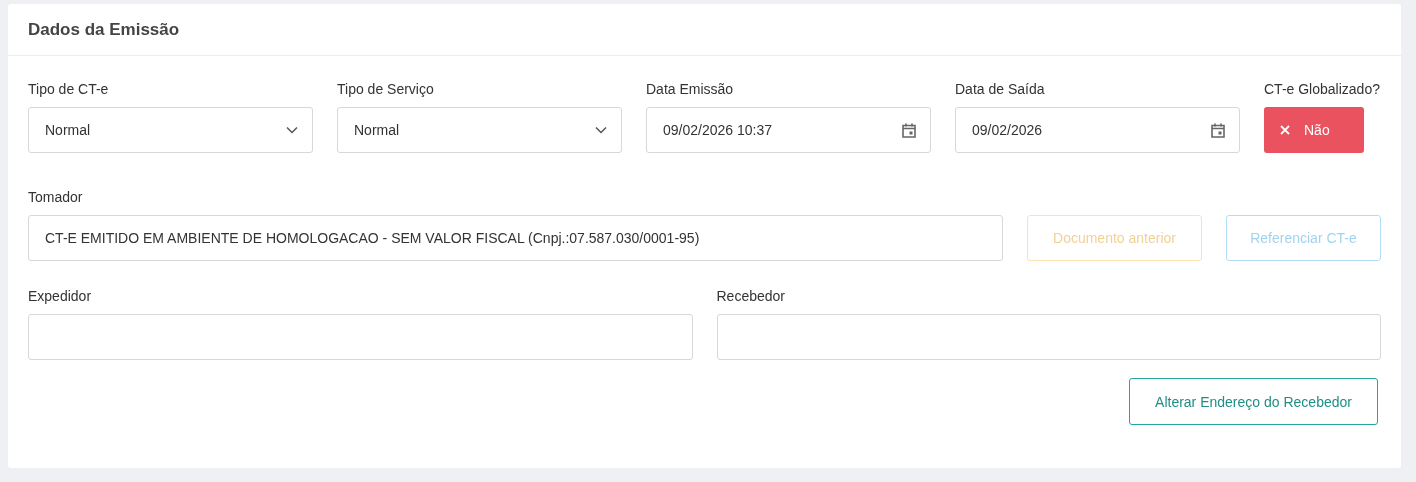 The width and height of the screenshot is (1416, 482). Describe the element at coordinates (1000, 89) in the screenshot. I see `field-label: Data de Saída` at that location.